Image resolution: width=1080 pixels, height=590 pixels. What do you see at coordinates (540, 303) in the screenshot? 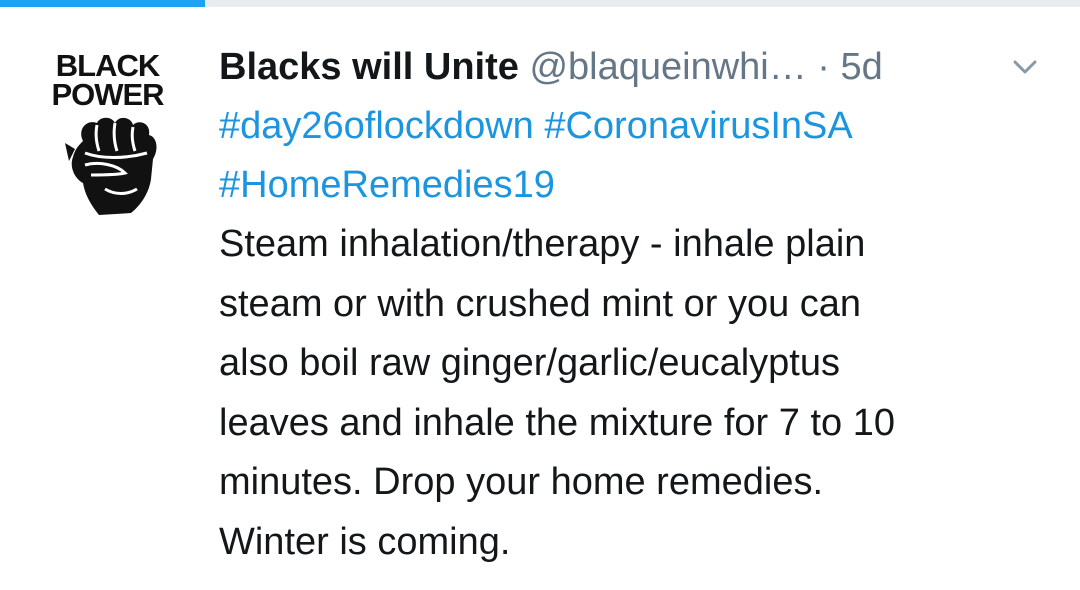
I see `tweet-body-line: steam or with crushed mint or you can` at bounding box center [540, 303].